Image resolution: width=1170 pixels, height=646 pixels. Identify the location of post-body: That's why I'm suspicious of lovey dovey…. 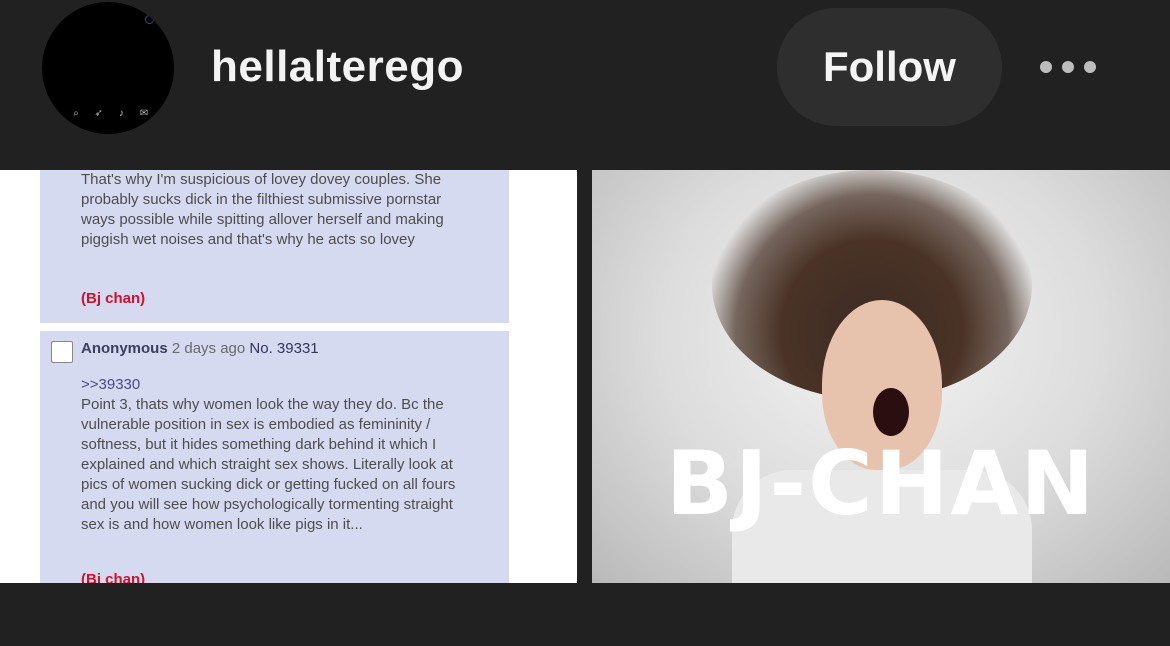
(262, 209).